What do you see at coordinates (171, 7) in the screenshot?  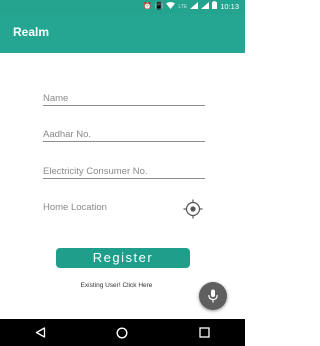 I see `wifi-icon` at bounding box center [171, 7].